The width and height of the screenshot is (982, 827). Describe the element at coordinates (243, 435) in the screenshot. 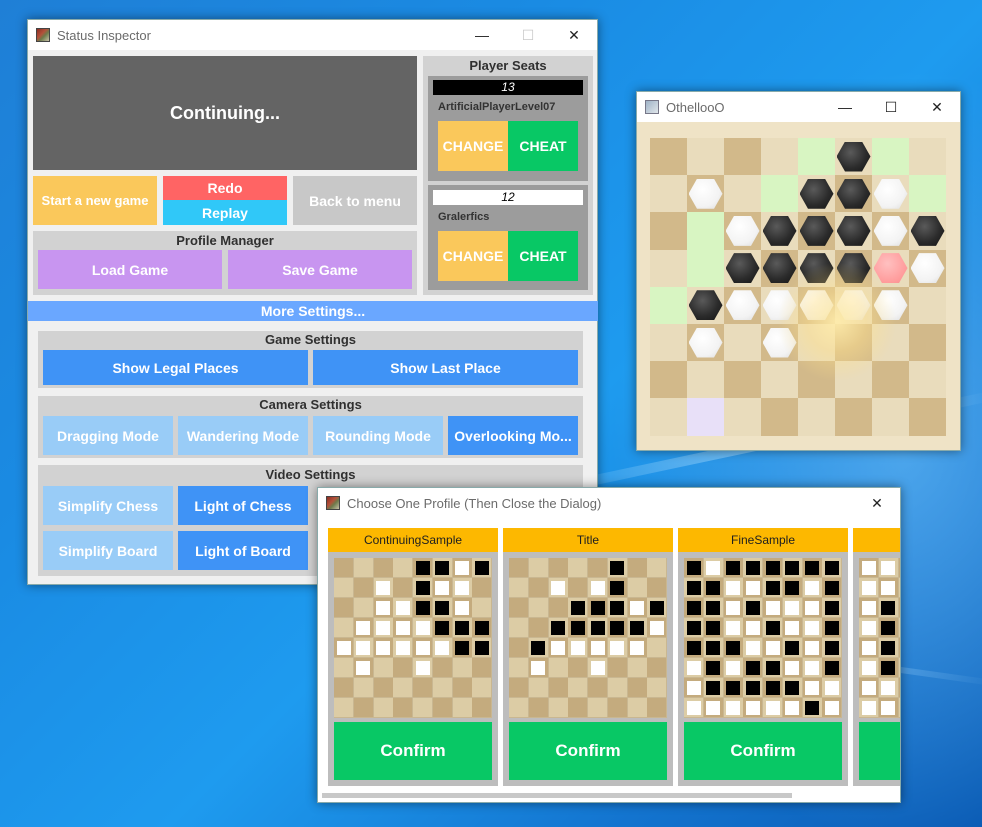

I see `wandering-mode-button: Wandering Mode` at that location.